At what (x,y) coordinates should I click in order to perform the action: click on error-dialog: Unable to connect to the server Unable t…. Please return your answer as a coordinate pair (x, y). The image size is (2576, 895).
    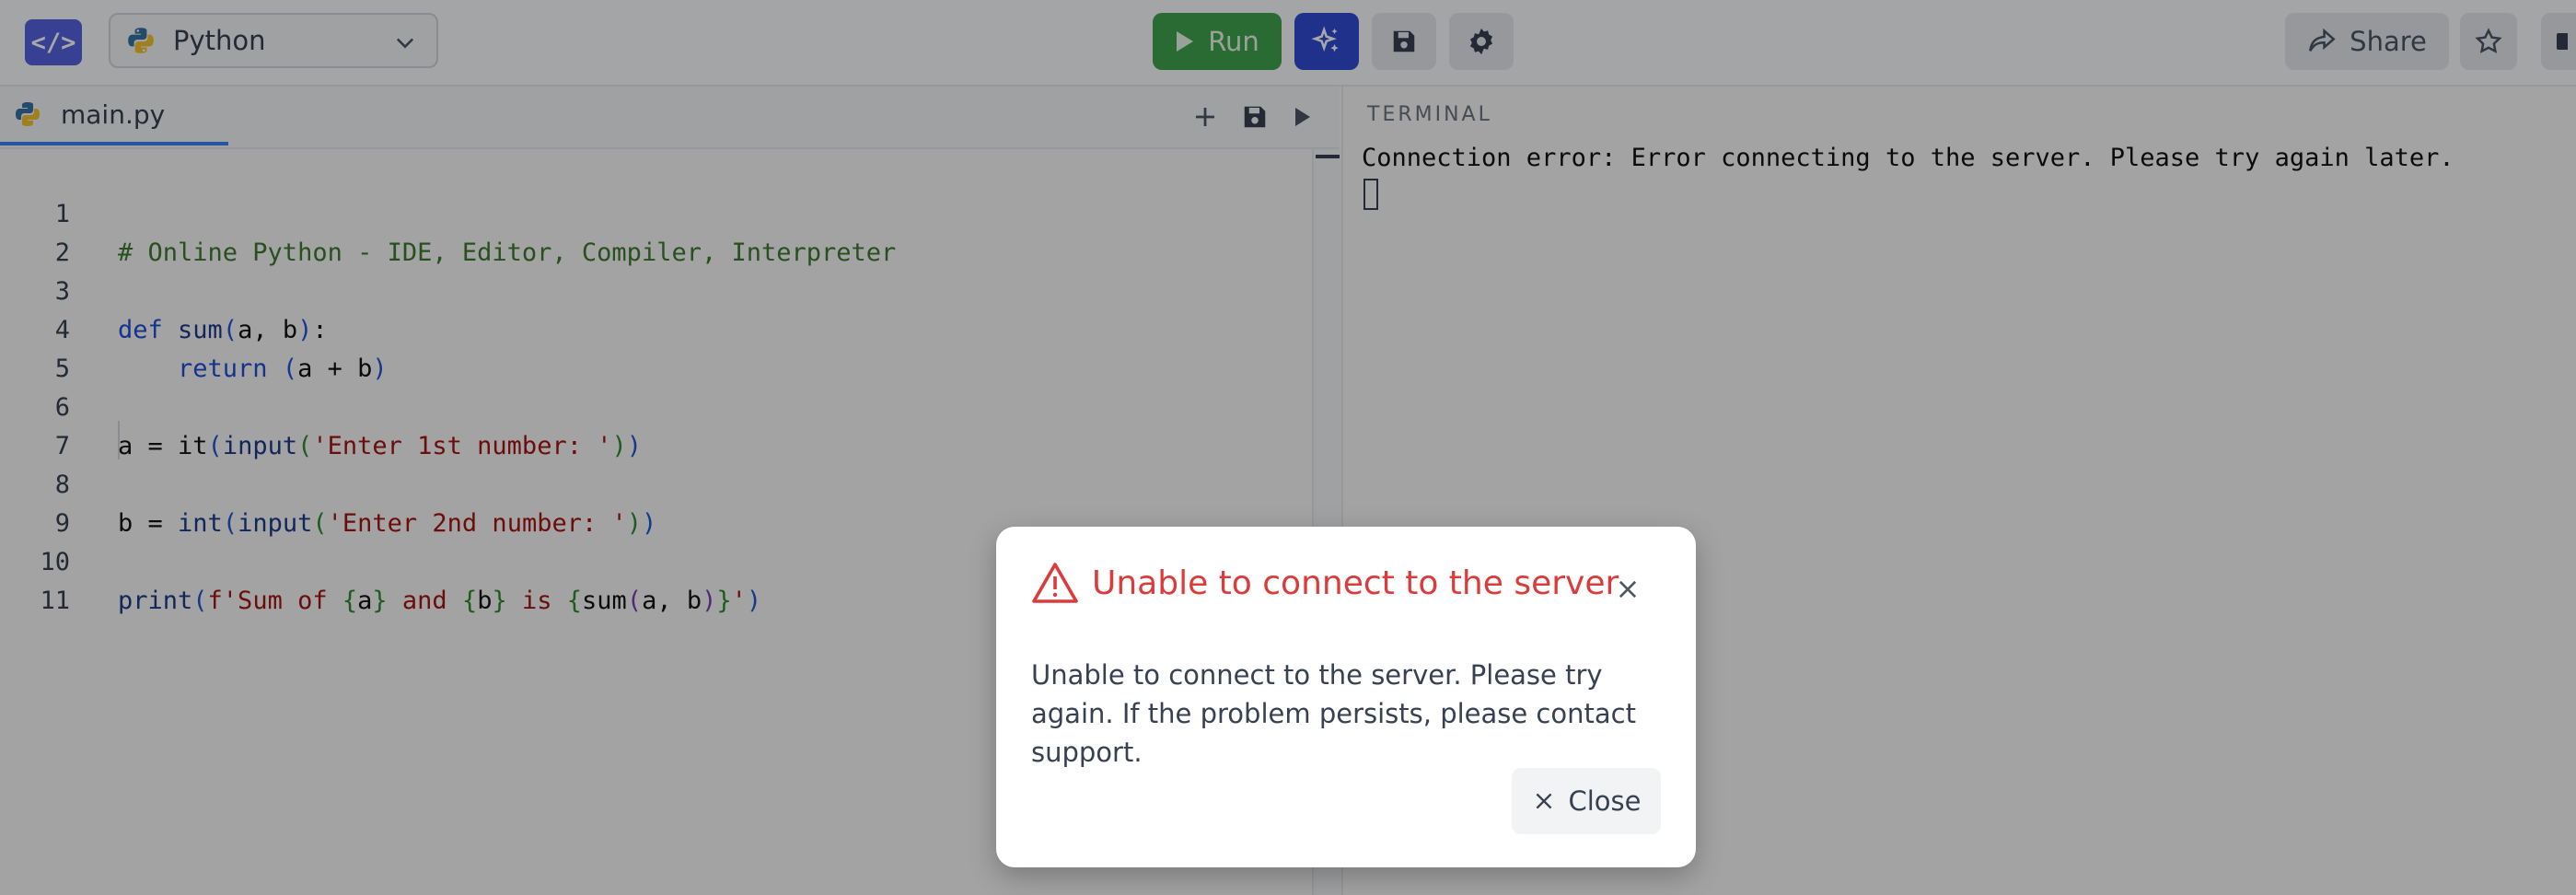
    Looking at the image, I should click on (1346, 697).